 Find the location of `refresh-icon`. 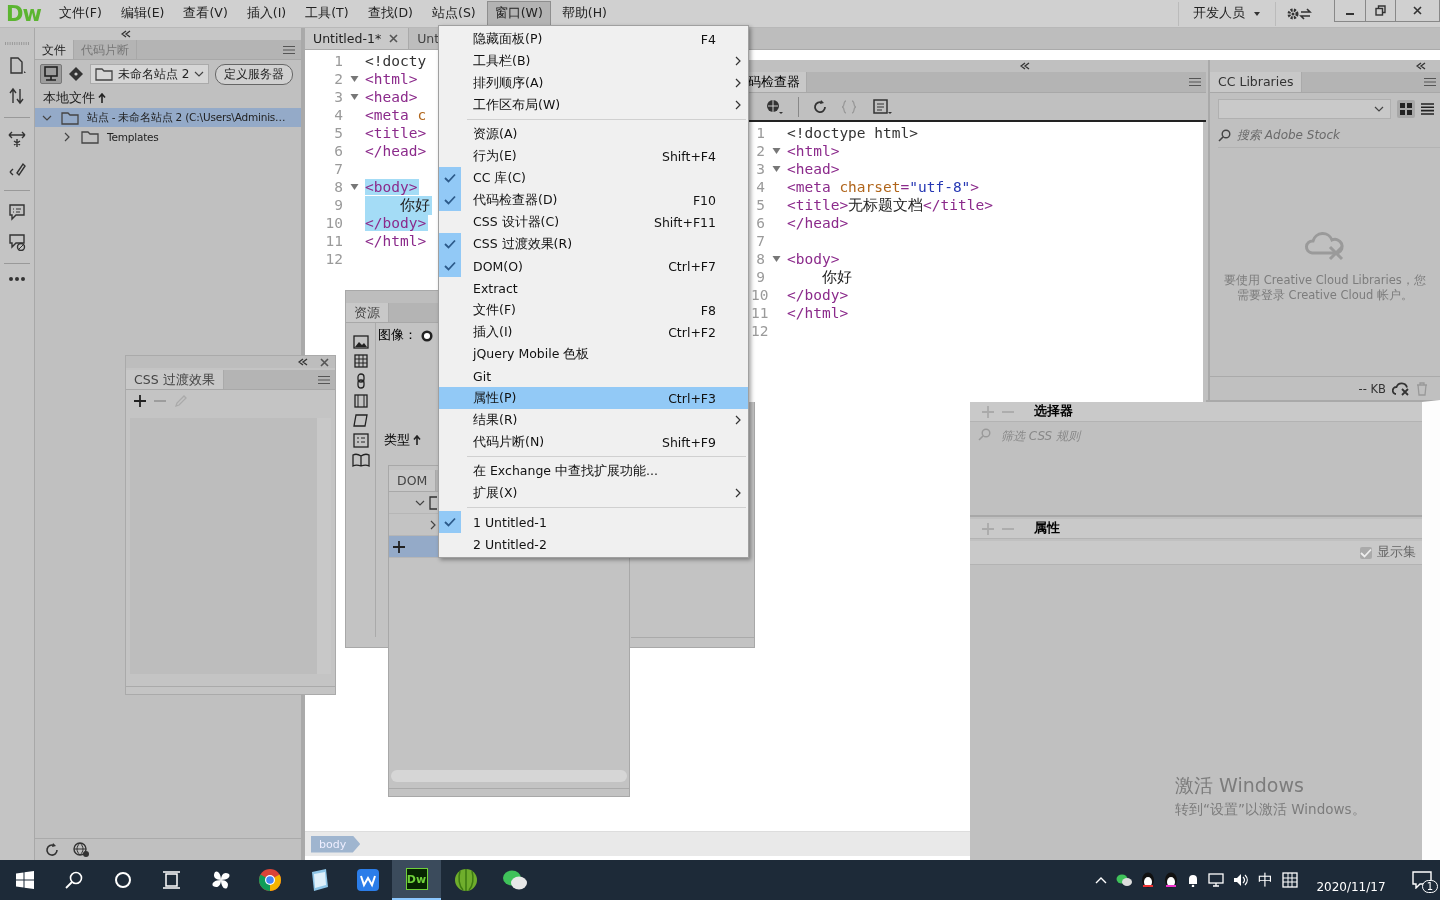

refresh-icon is located at coordinates (52, 849).